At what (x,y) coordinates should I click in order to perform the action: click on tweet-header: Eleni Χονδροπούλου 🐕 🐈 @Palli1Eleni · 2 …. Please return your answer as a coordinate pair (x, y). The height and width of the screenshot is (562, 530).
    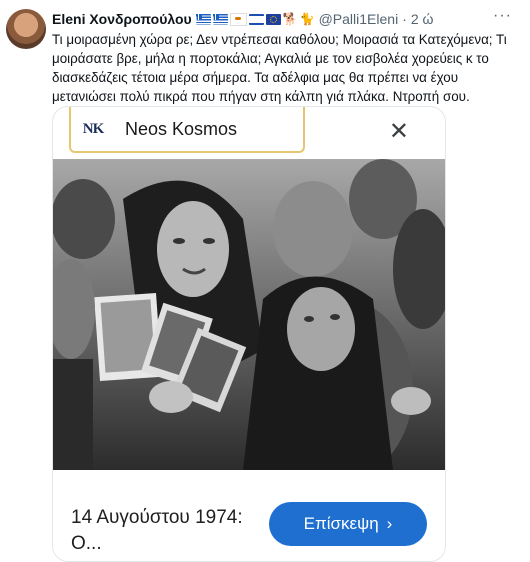
    Looking at the image, I should click on (286, 18).